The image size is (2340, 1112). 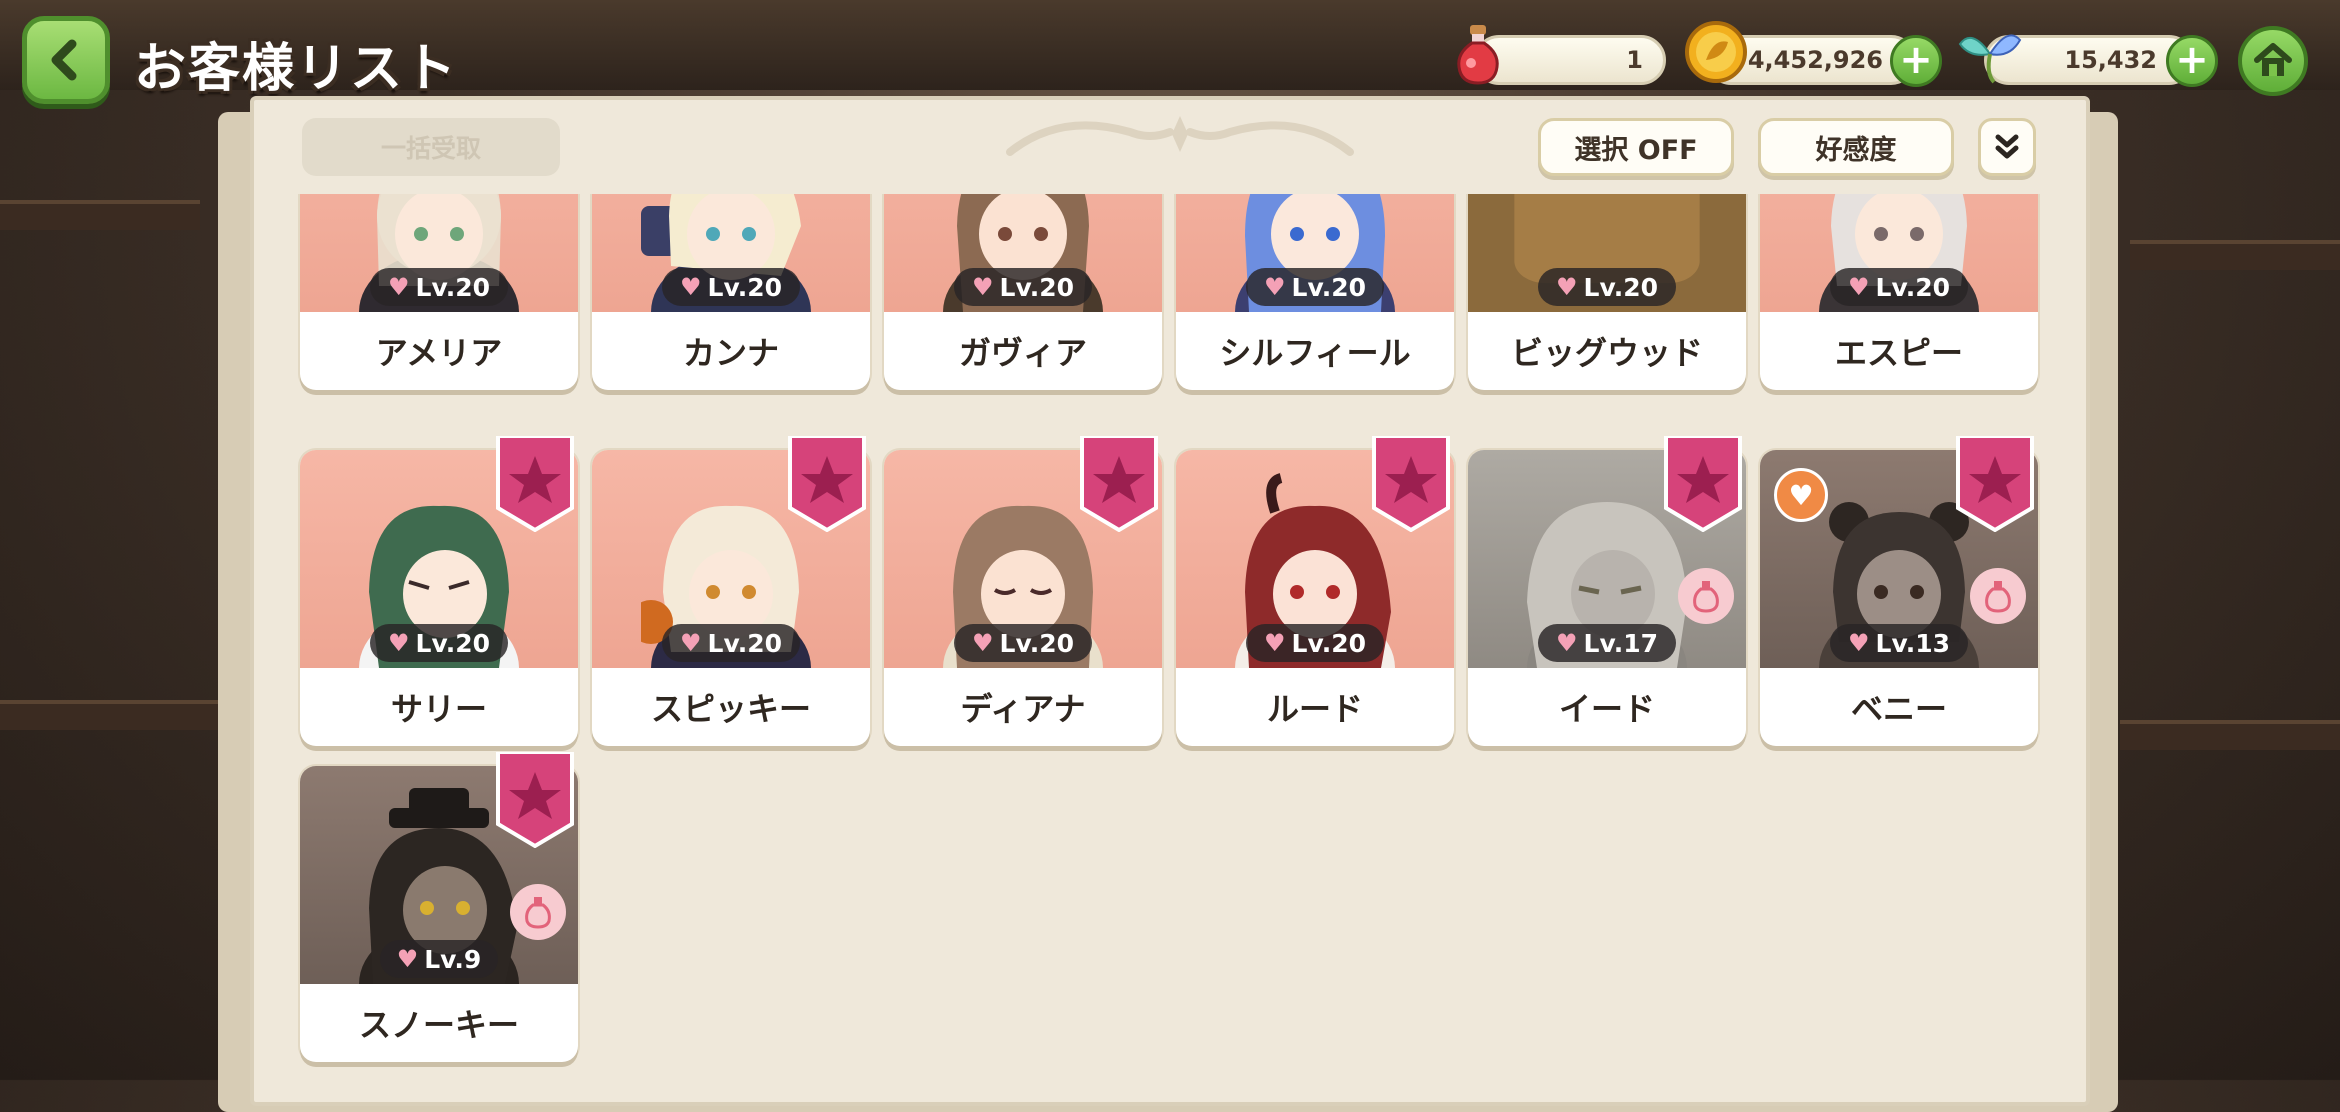 I want to click on home-icon, so click(x=2273, y=59).